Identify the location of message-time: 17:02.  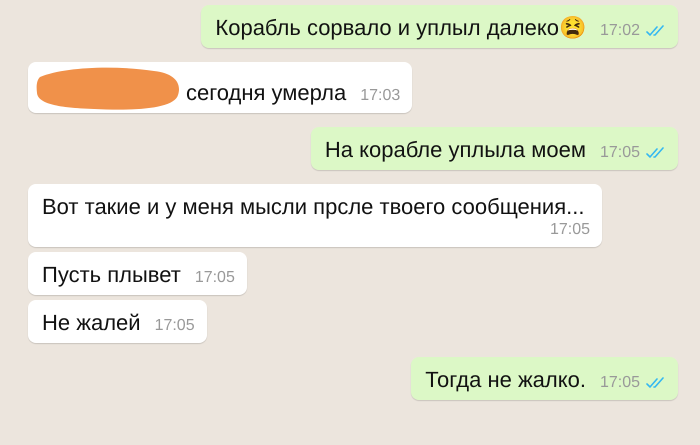
(620, 31).